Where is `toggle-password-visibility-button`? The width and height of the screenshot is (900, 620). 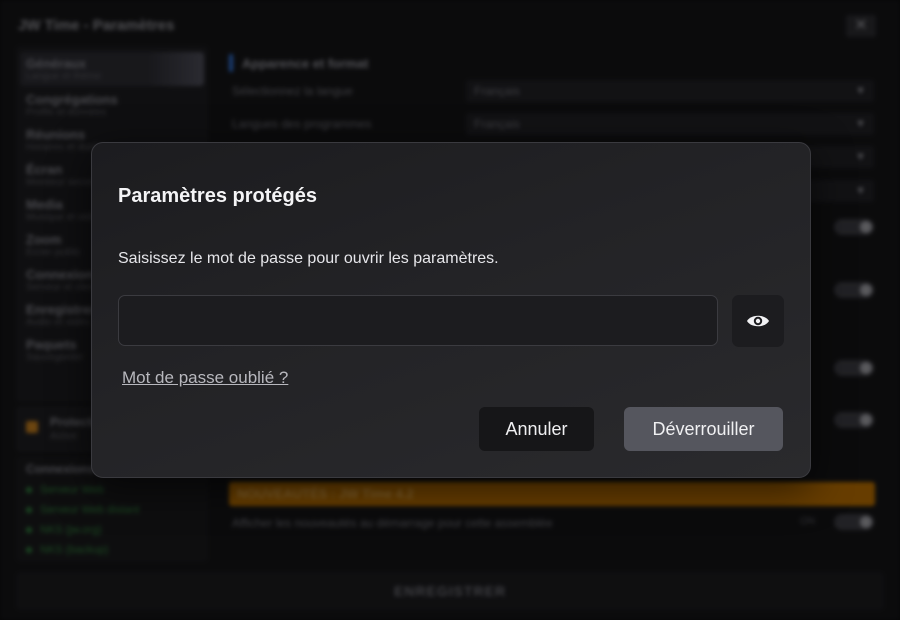
toggle-password-visibility-button is located at coordinates (758, 321).